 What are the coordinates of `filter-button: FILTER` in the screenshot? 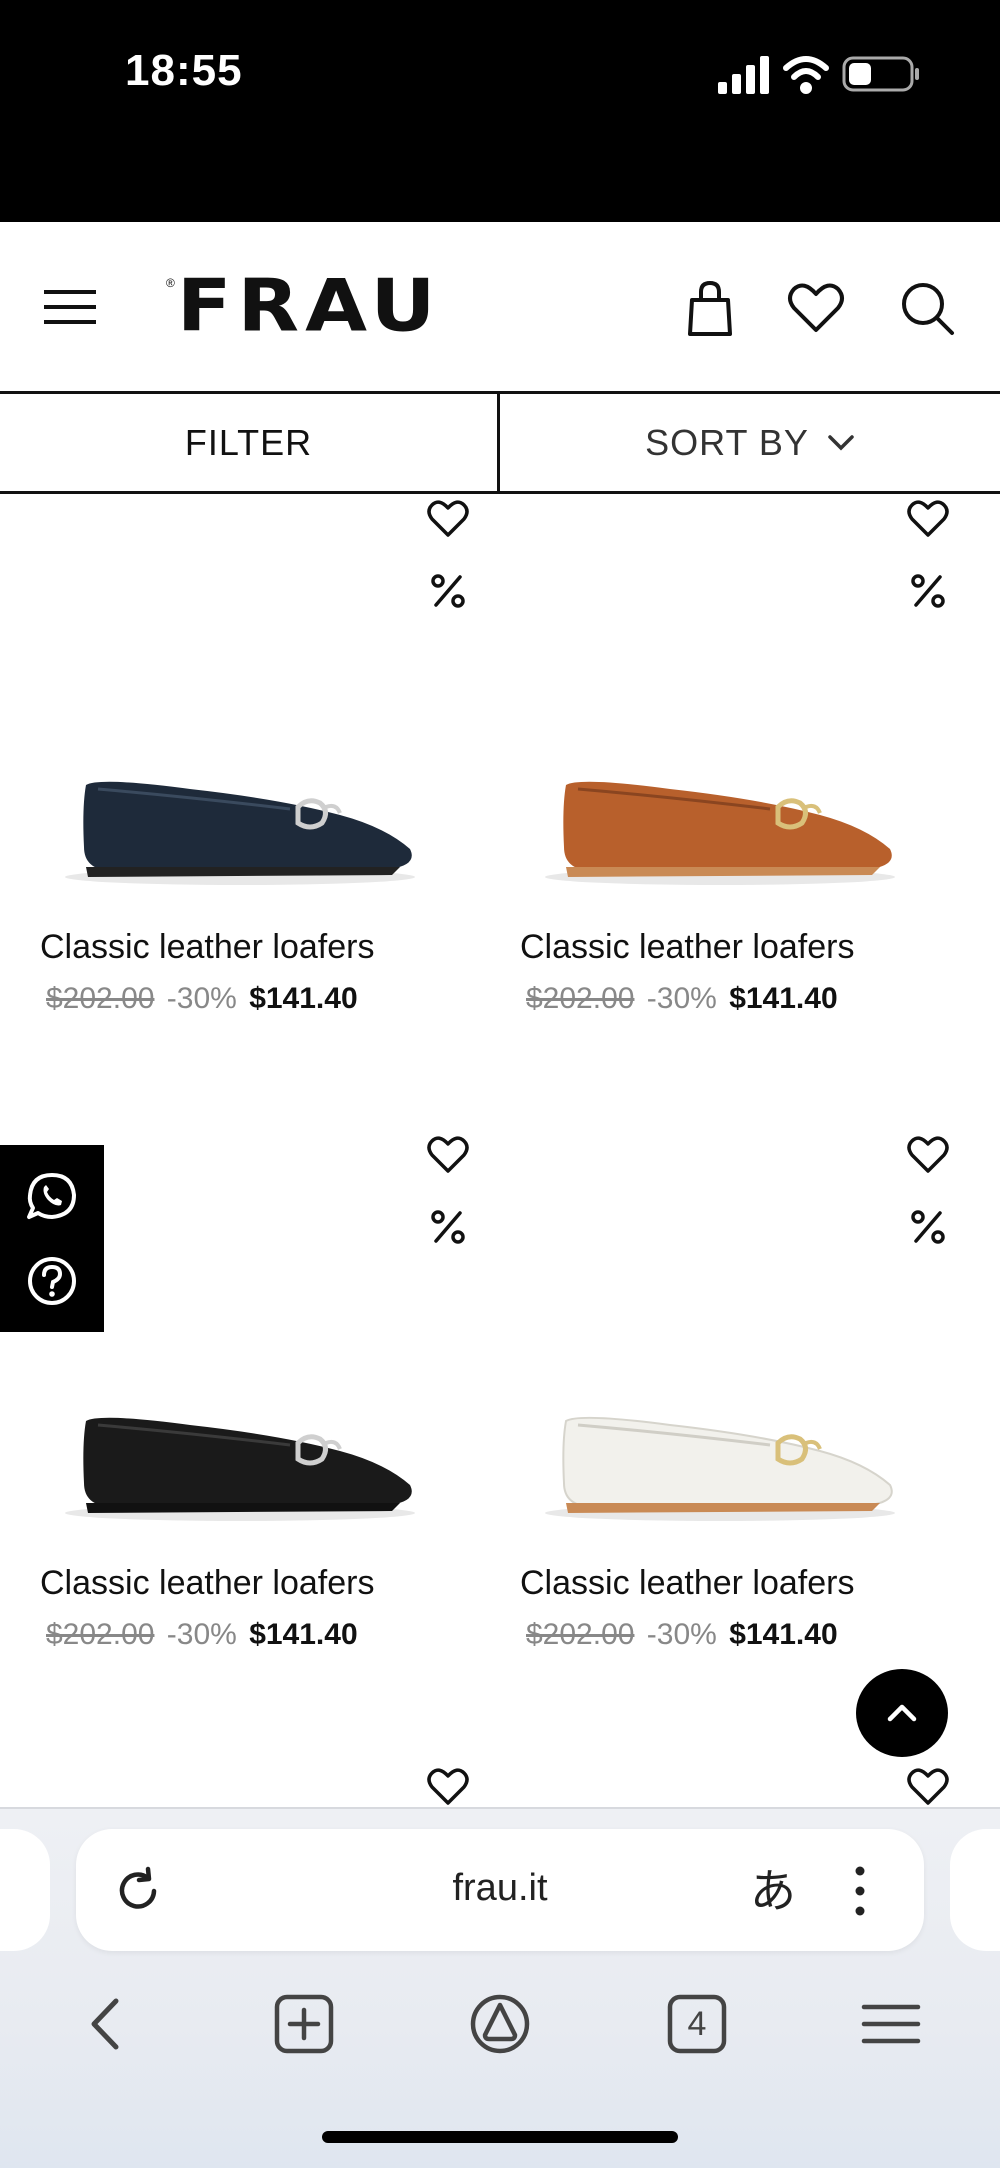 It's located at (250, 442).